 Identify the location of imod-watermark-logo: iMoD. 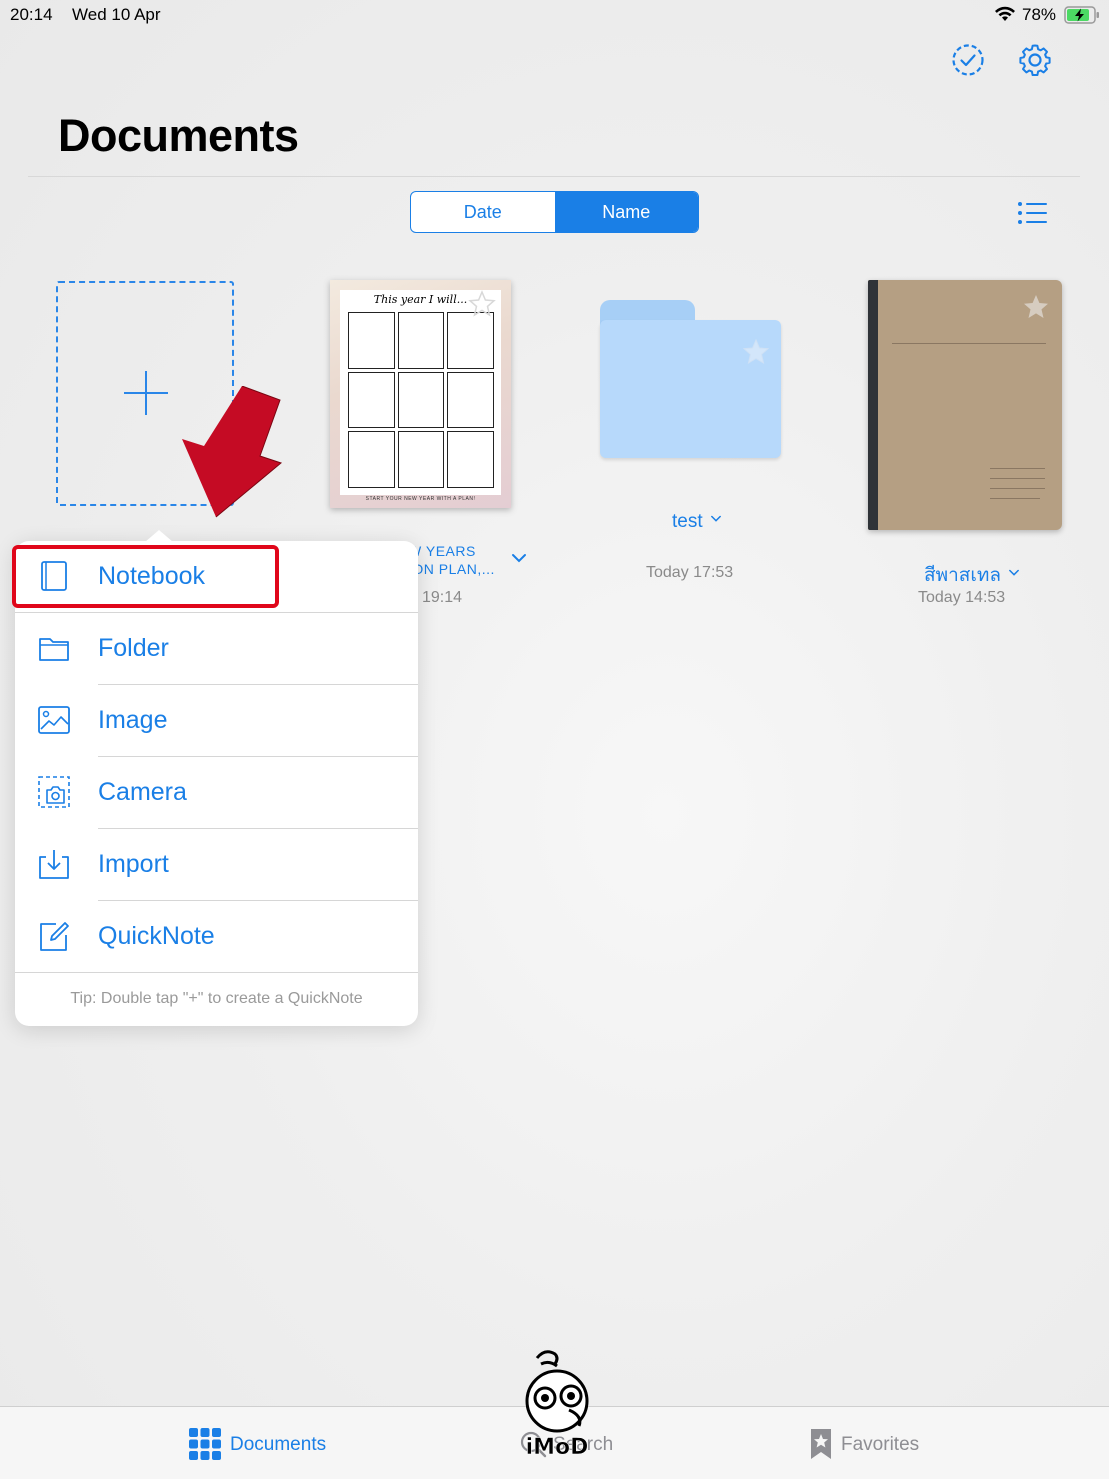
(557, 1405).